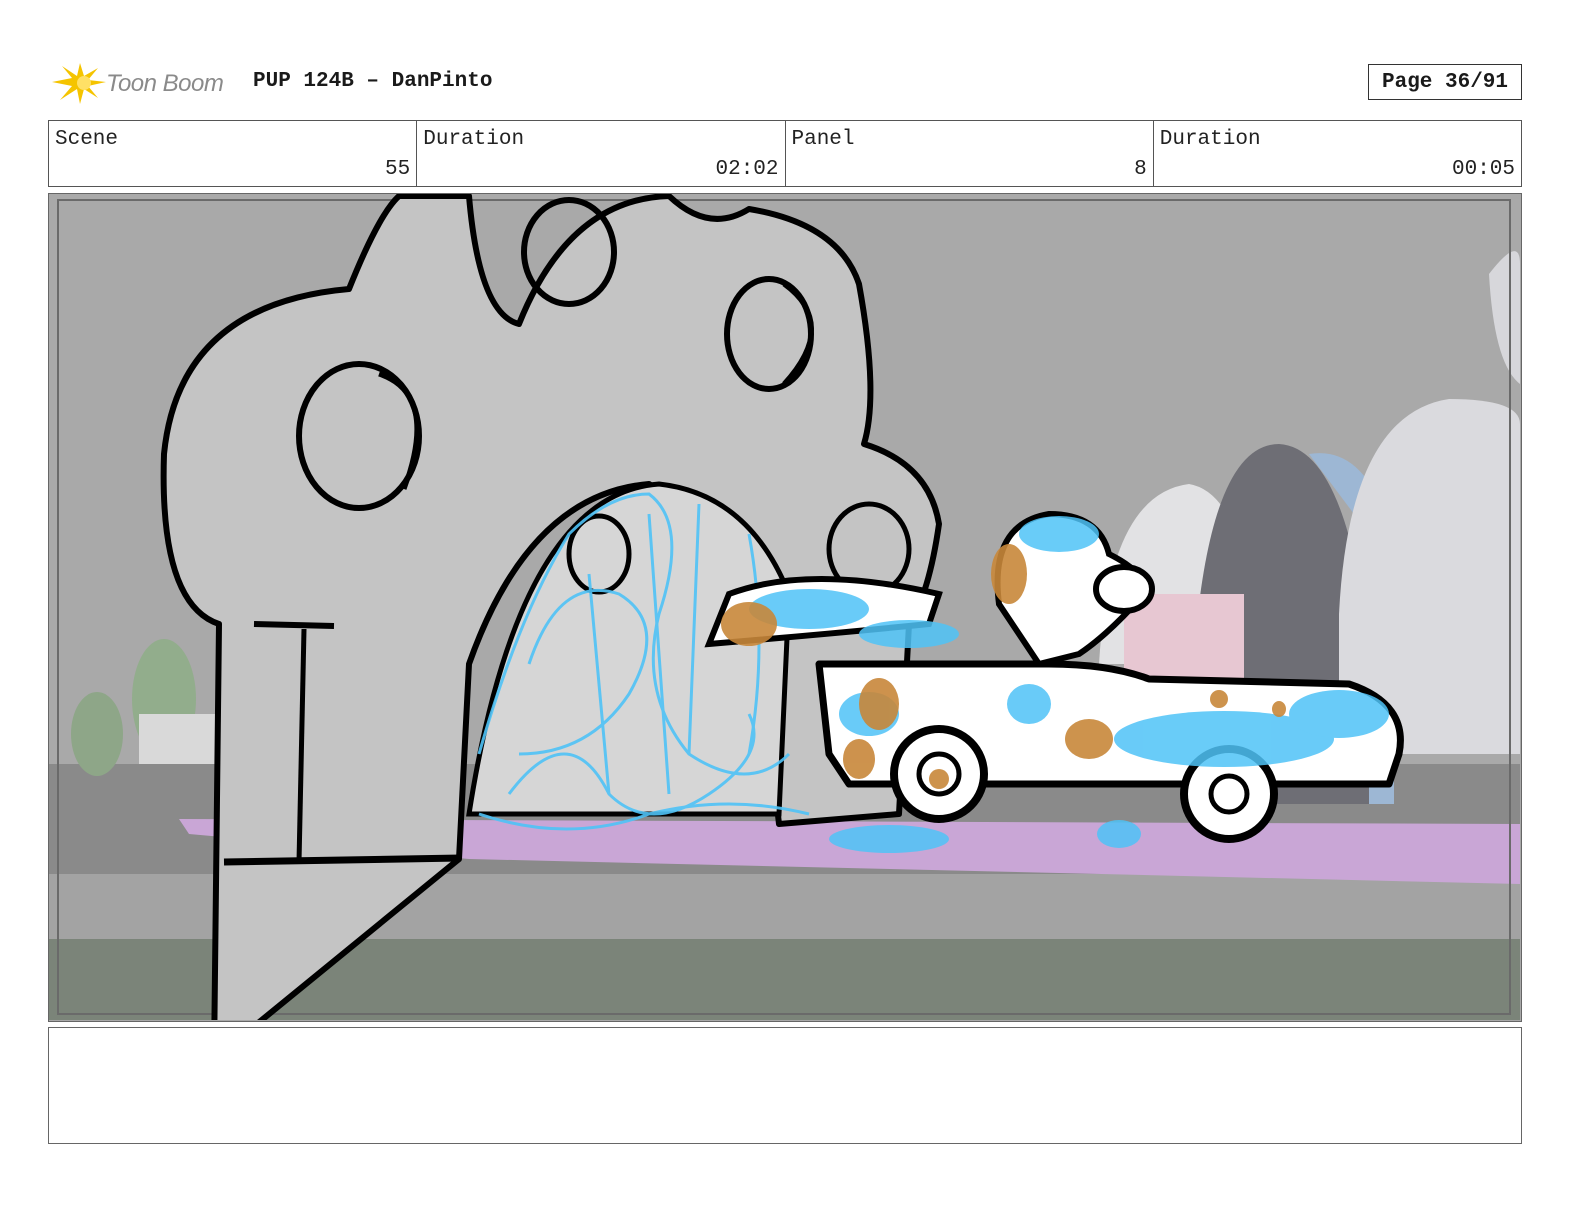 The height and width of the screenshot is (1225, 1582). Describe the element at coordinates (373, 81) in the screenshot. I see `document-title: PUP 124B – DanPinto` at that location.